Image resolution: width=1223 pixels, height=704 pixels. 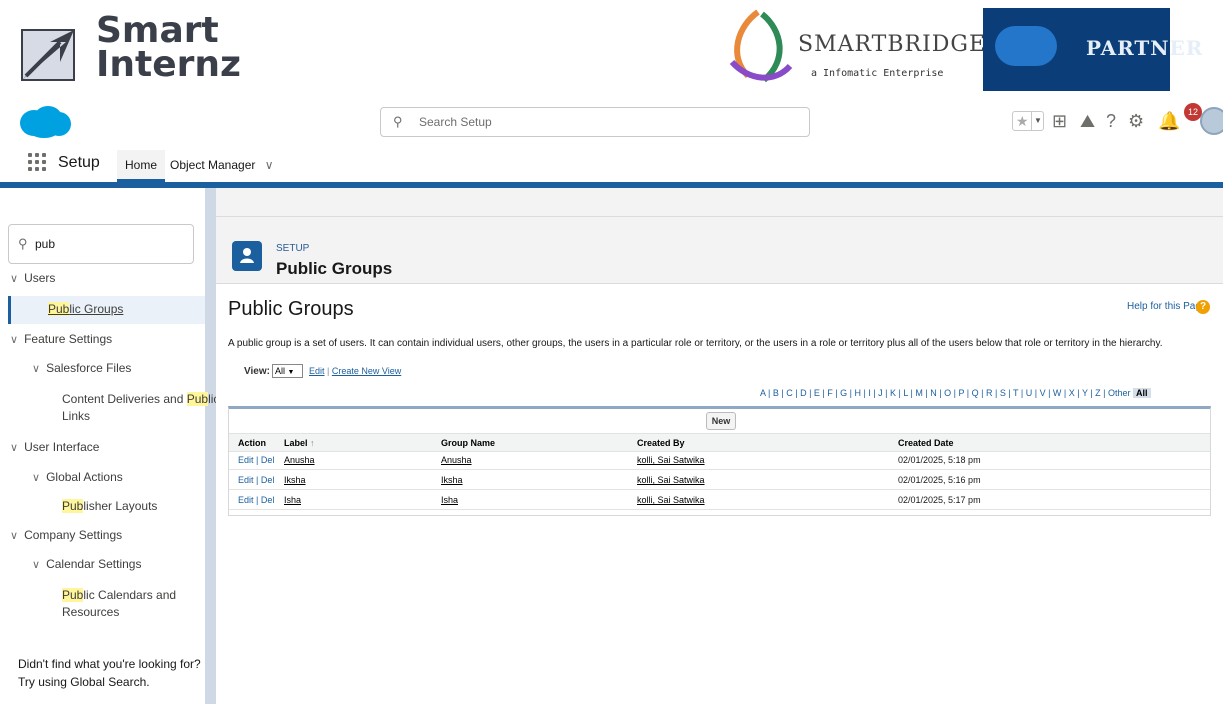 I want to click on tree-node-feature-settings: ∨ Feature Settings, so click(x=61, y=339).